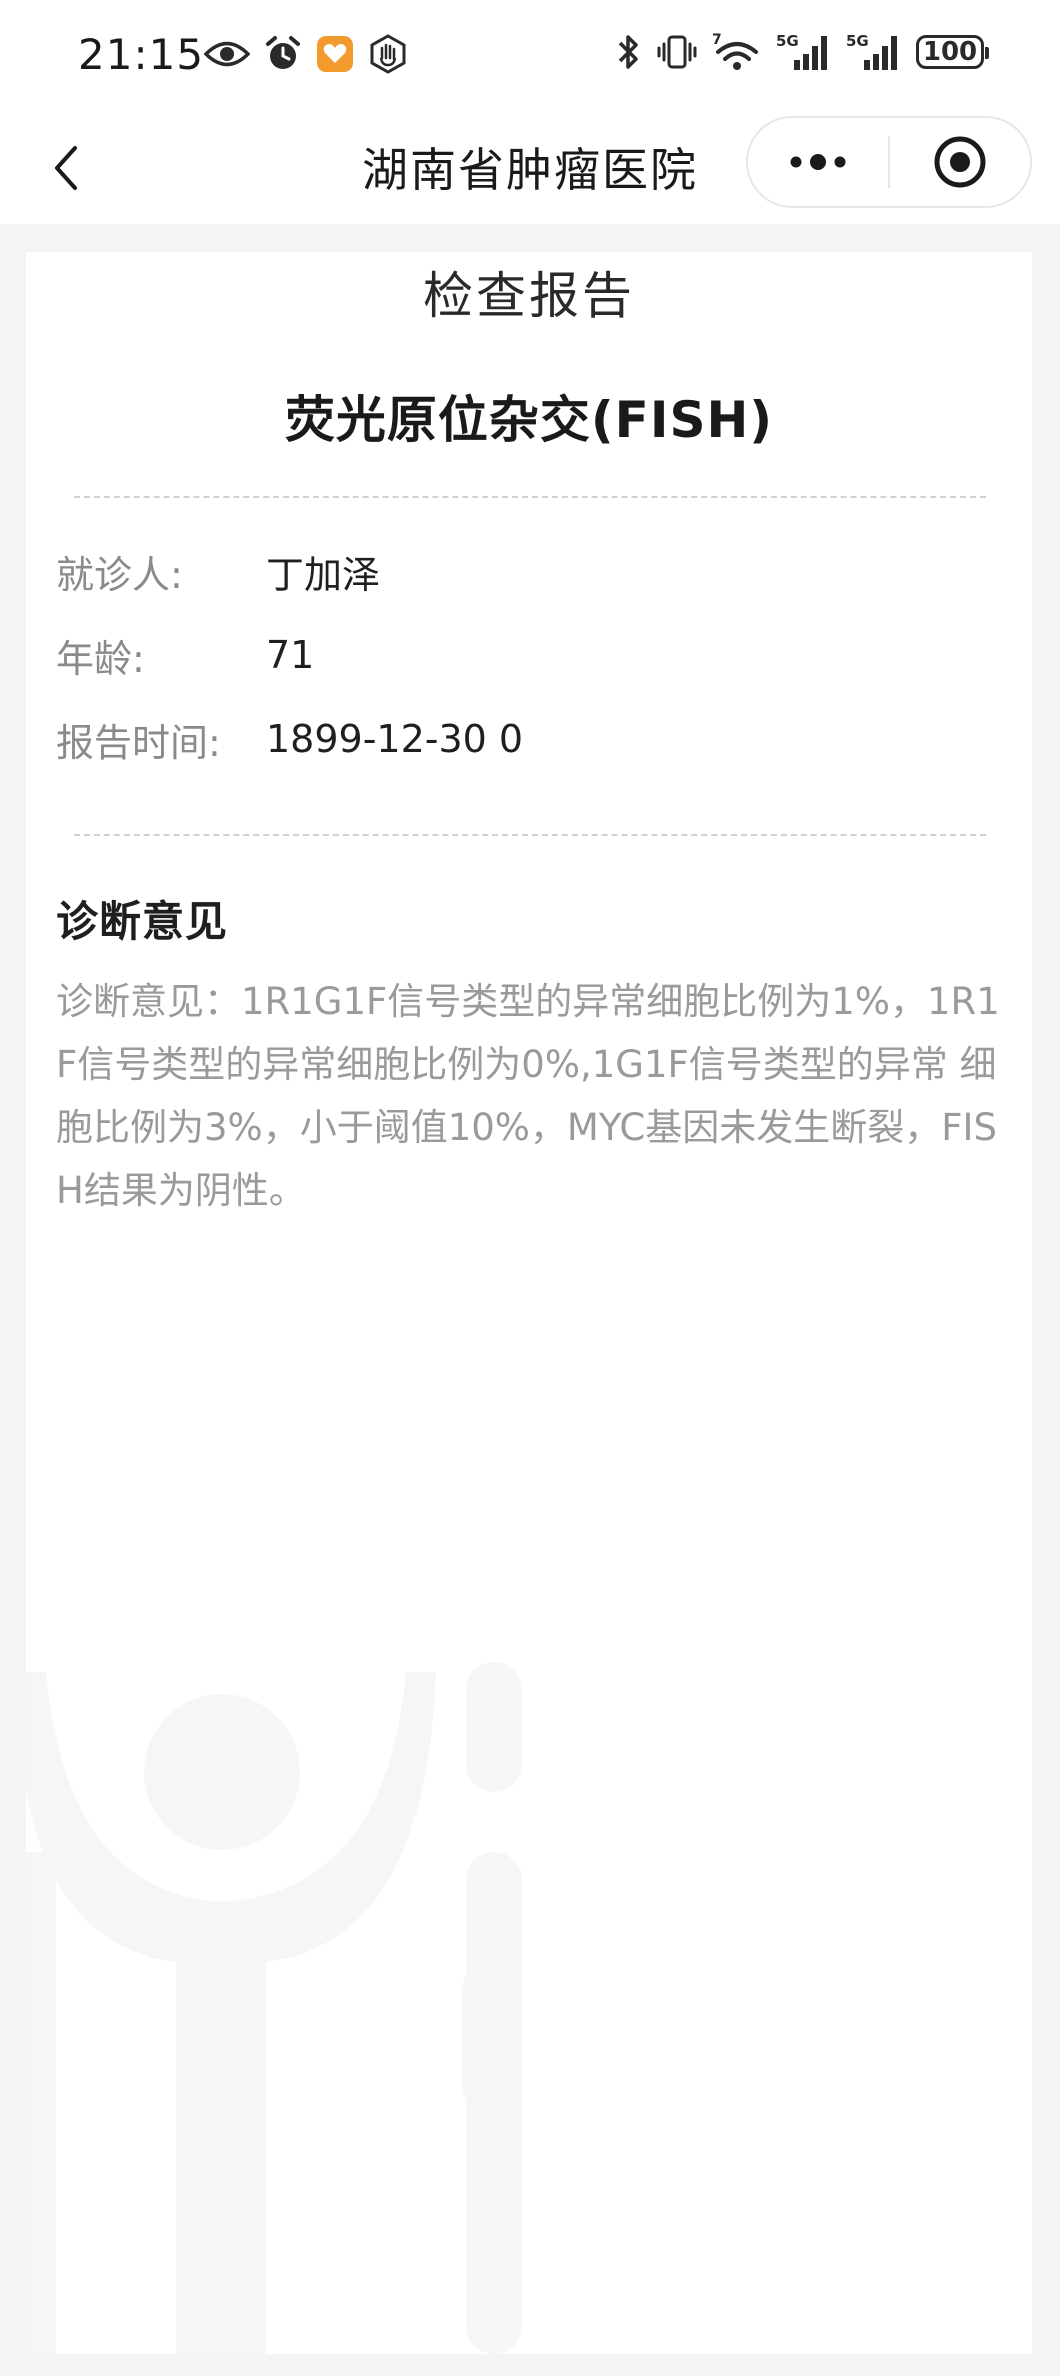 This screenshot has width=1060, height=2376. What do you see at coordinates (138, 742) in the screenshot?
I see `report-time-label: 报告时间:` at bounding box center [138, 742].